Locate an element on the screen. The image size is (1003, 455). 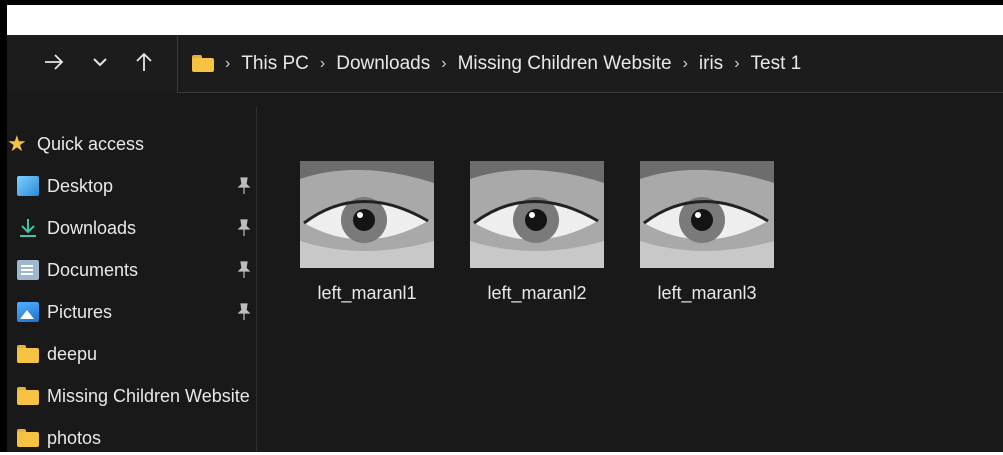
arrow-right-icon is located at coordinates (54, 62).